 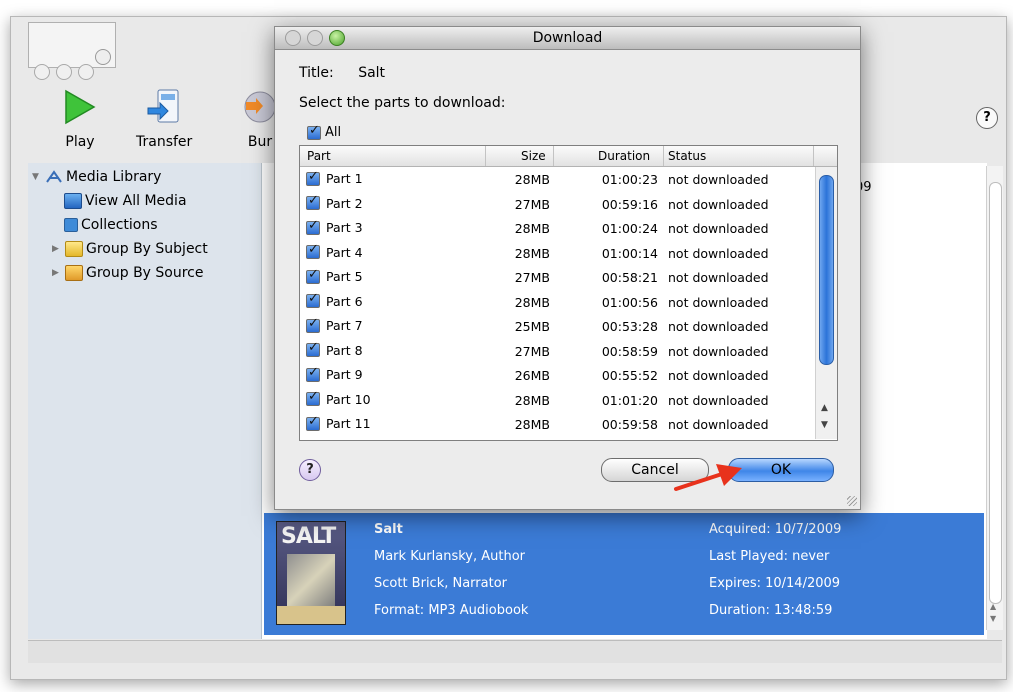 I want to click on table-row: Part 6 28MB 01:00:56 not downloaded, so click(x=557, y=303).